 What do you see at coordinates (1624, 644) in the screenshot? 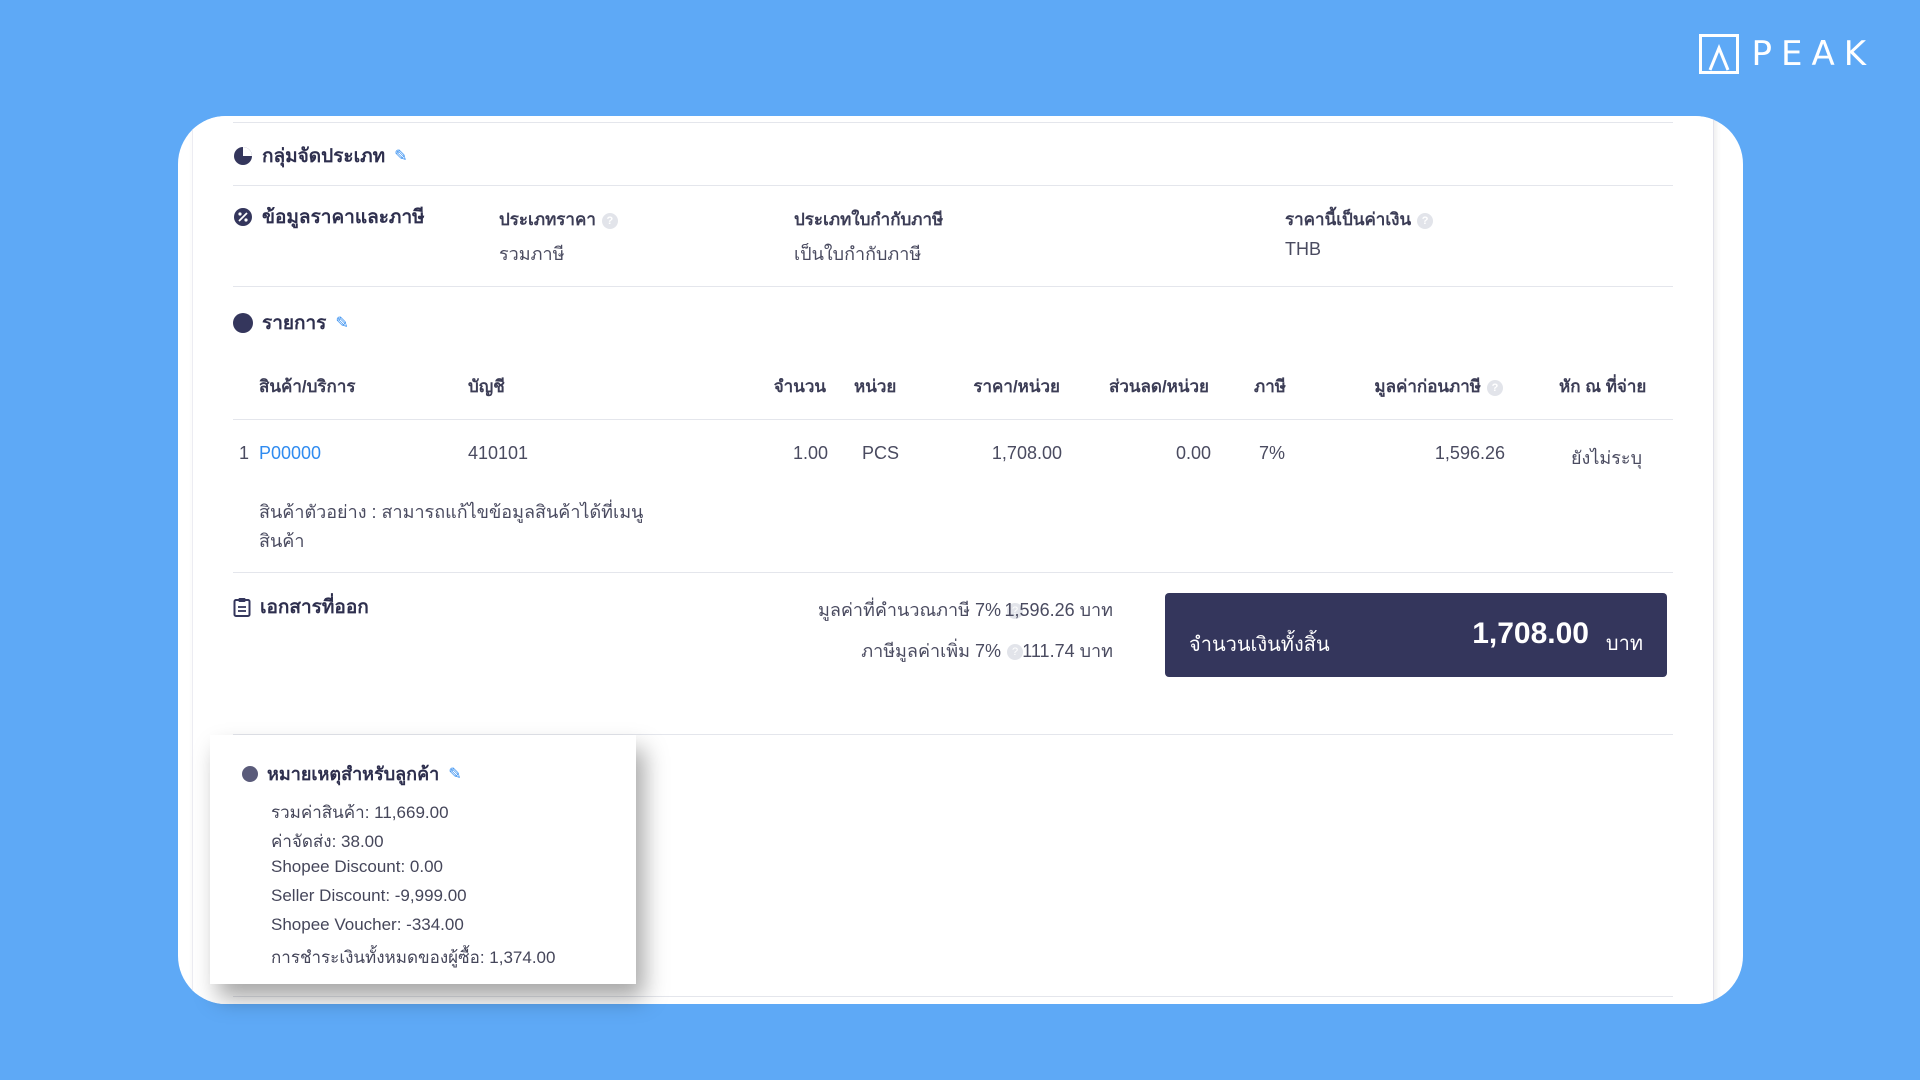
I see `grand-total-currency: บาท` at bounding box center [1624, 644].